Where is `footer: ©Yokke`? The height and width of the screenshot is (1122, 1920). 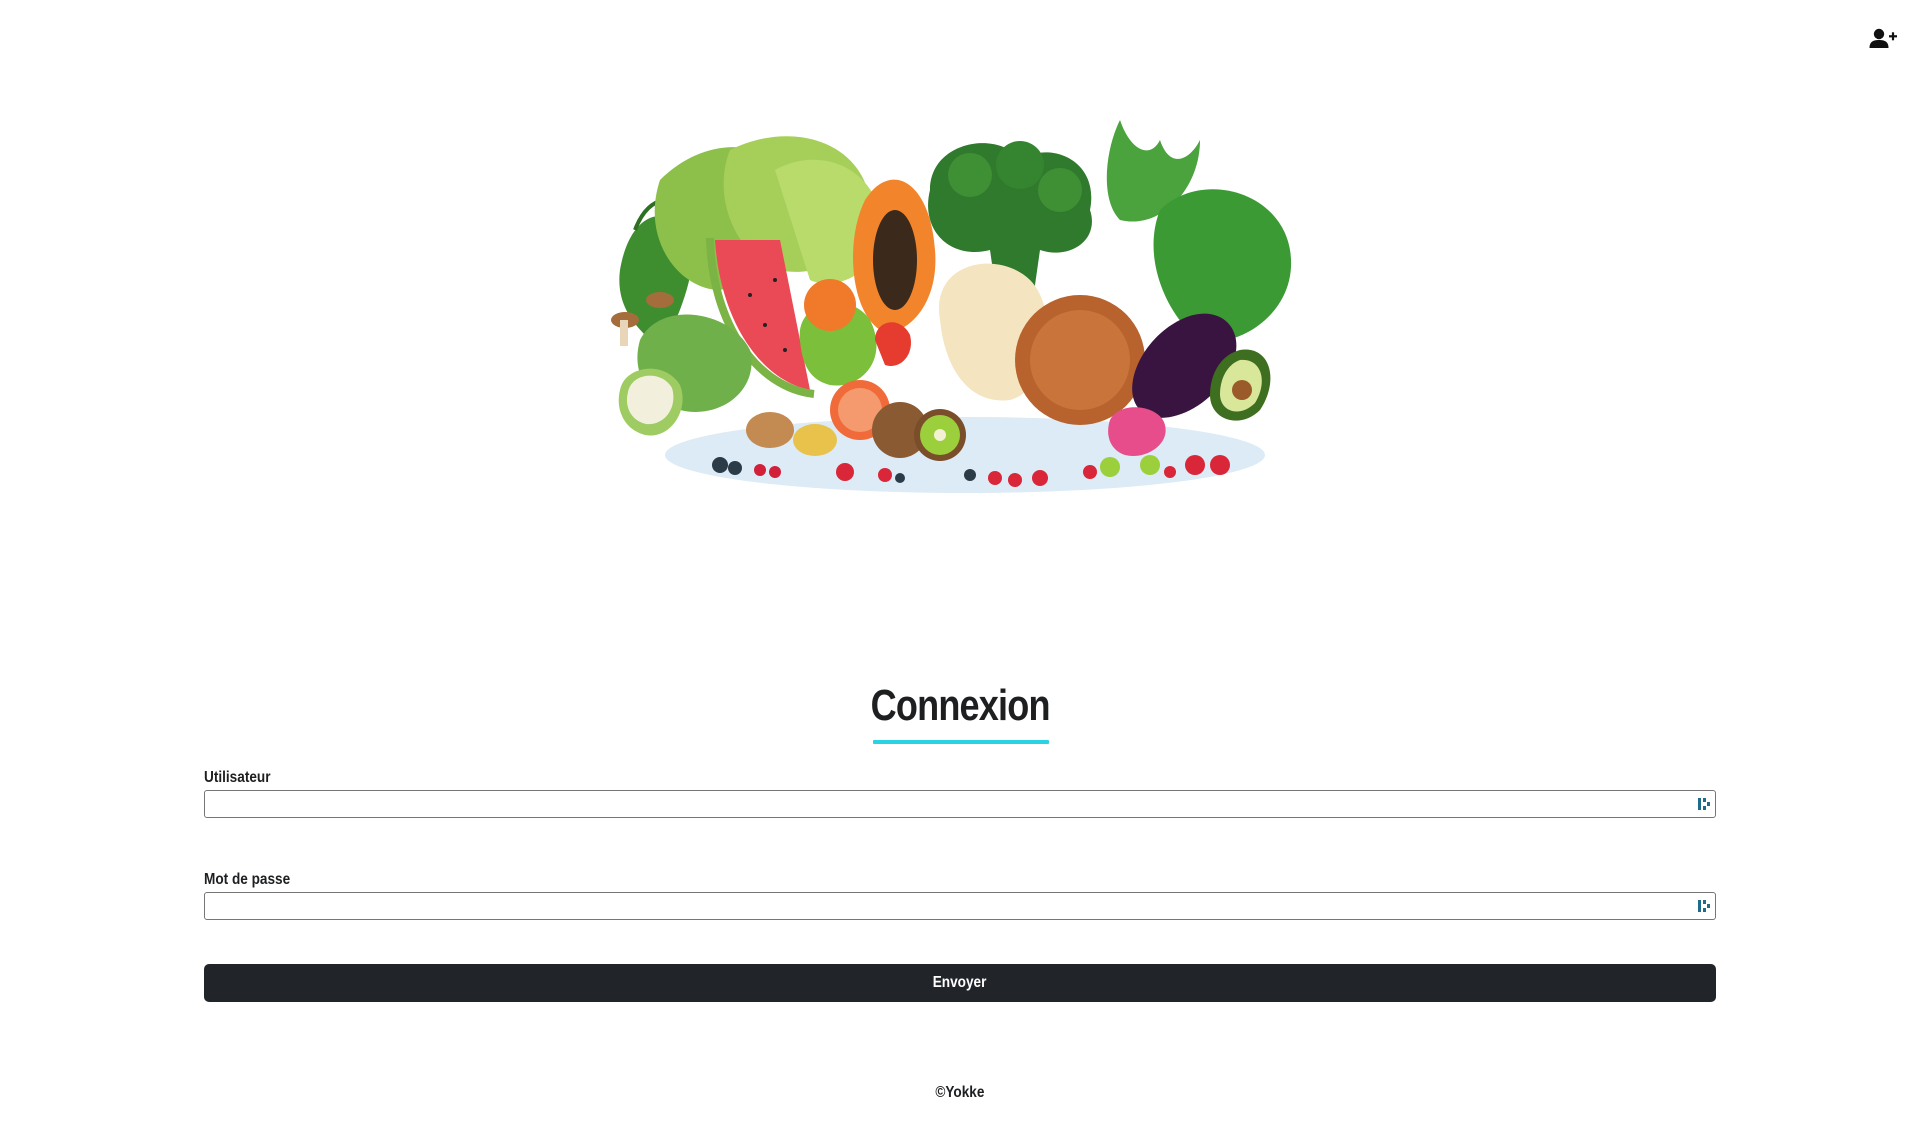
footer: ©Yokke is located at coordinates (960, 1093).